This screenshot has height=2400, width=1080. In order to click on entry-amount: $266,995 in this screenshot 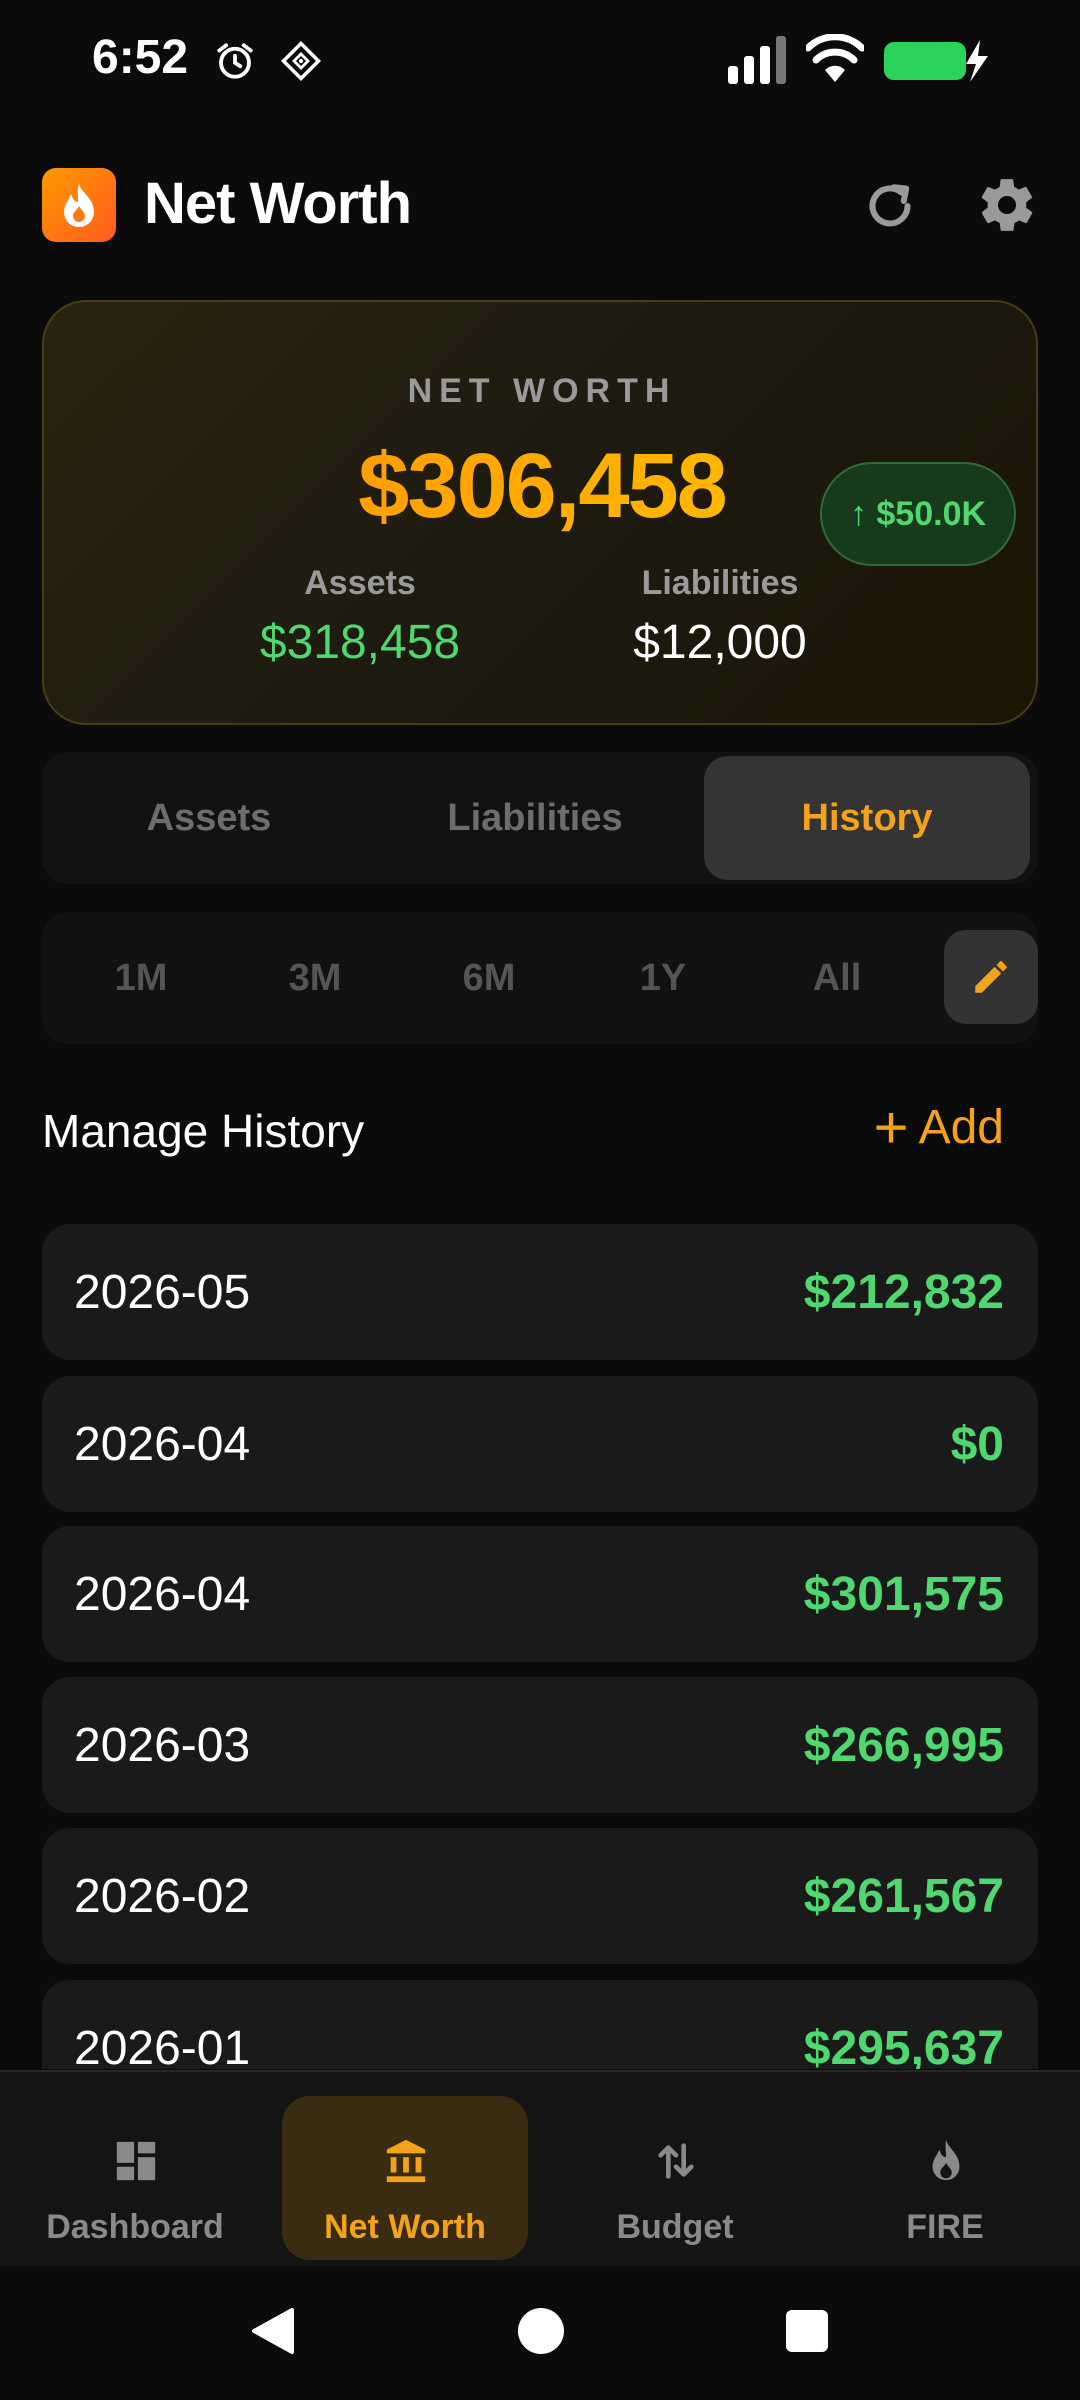, I will do `click(903, 1745)`.